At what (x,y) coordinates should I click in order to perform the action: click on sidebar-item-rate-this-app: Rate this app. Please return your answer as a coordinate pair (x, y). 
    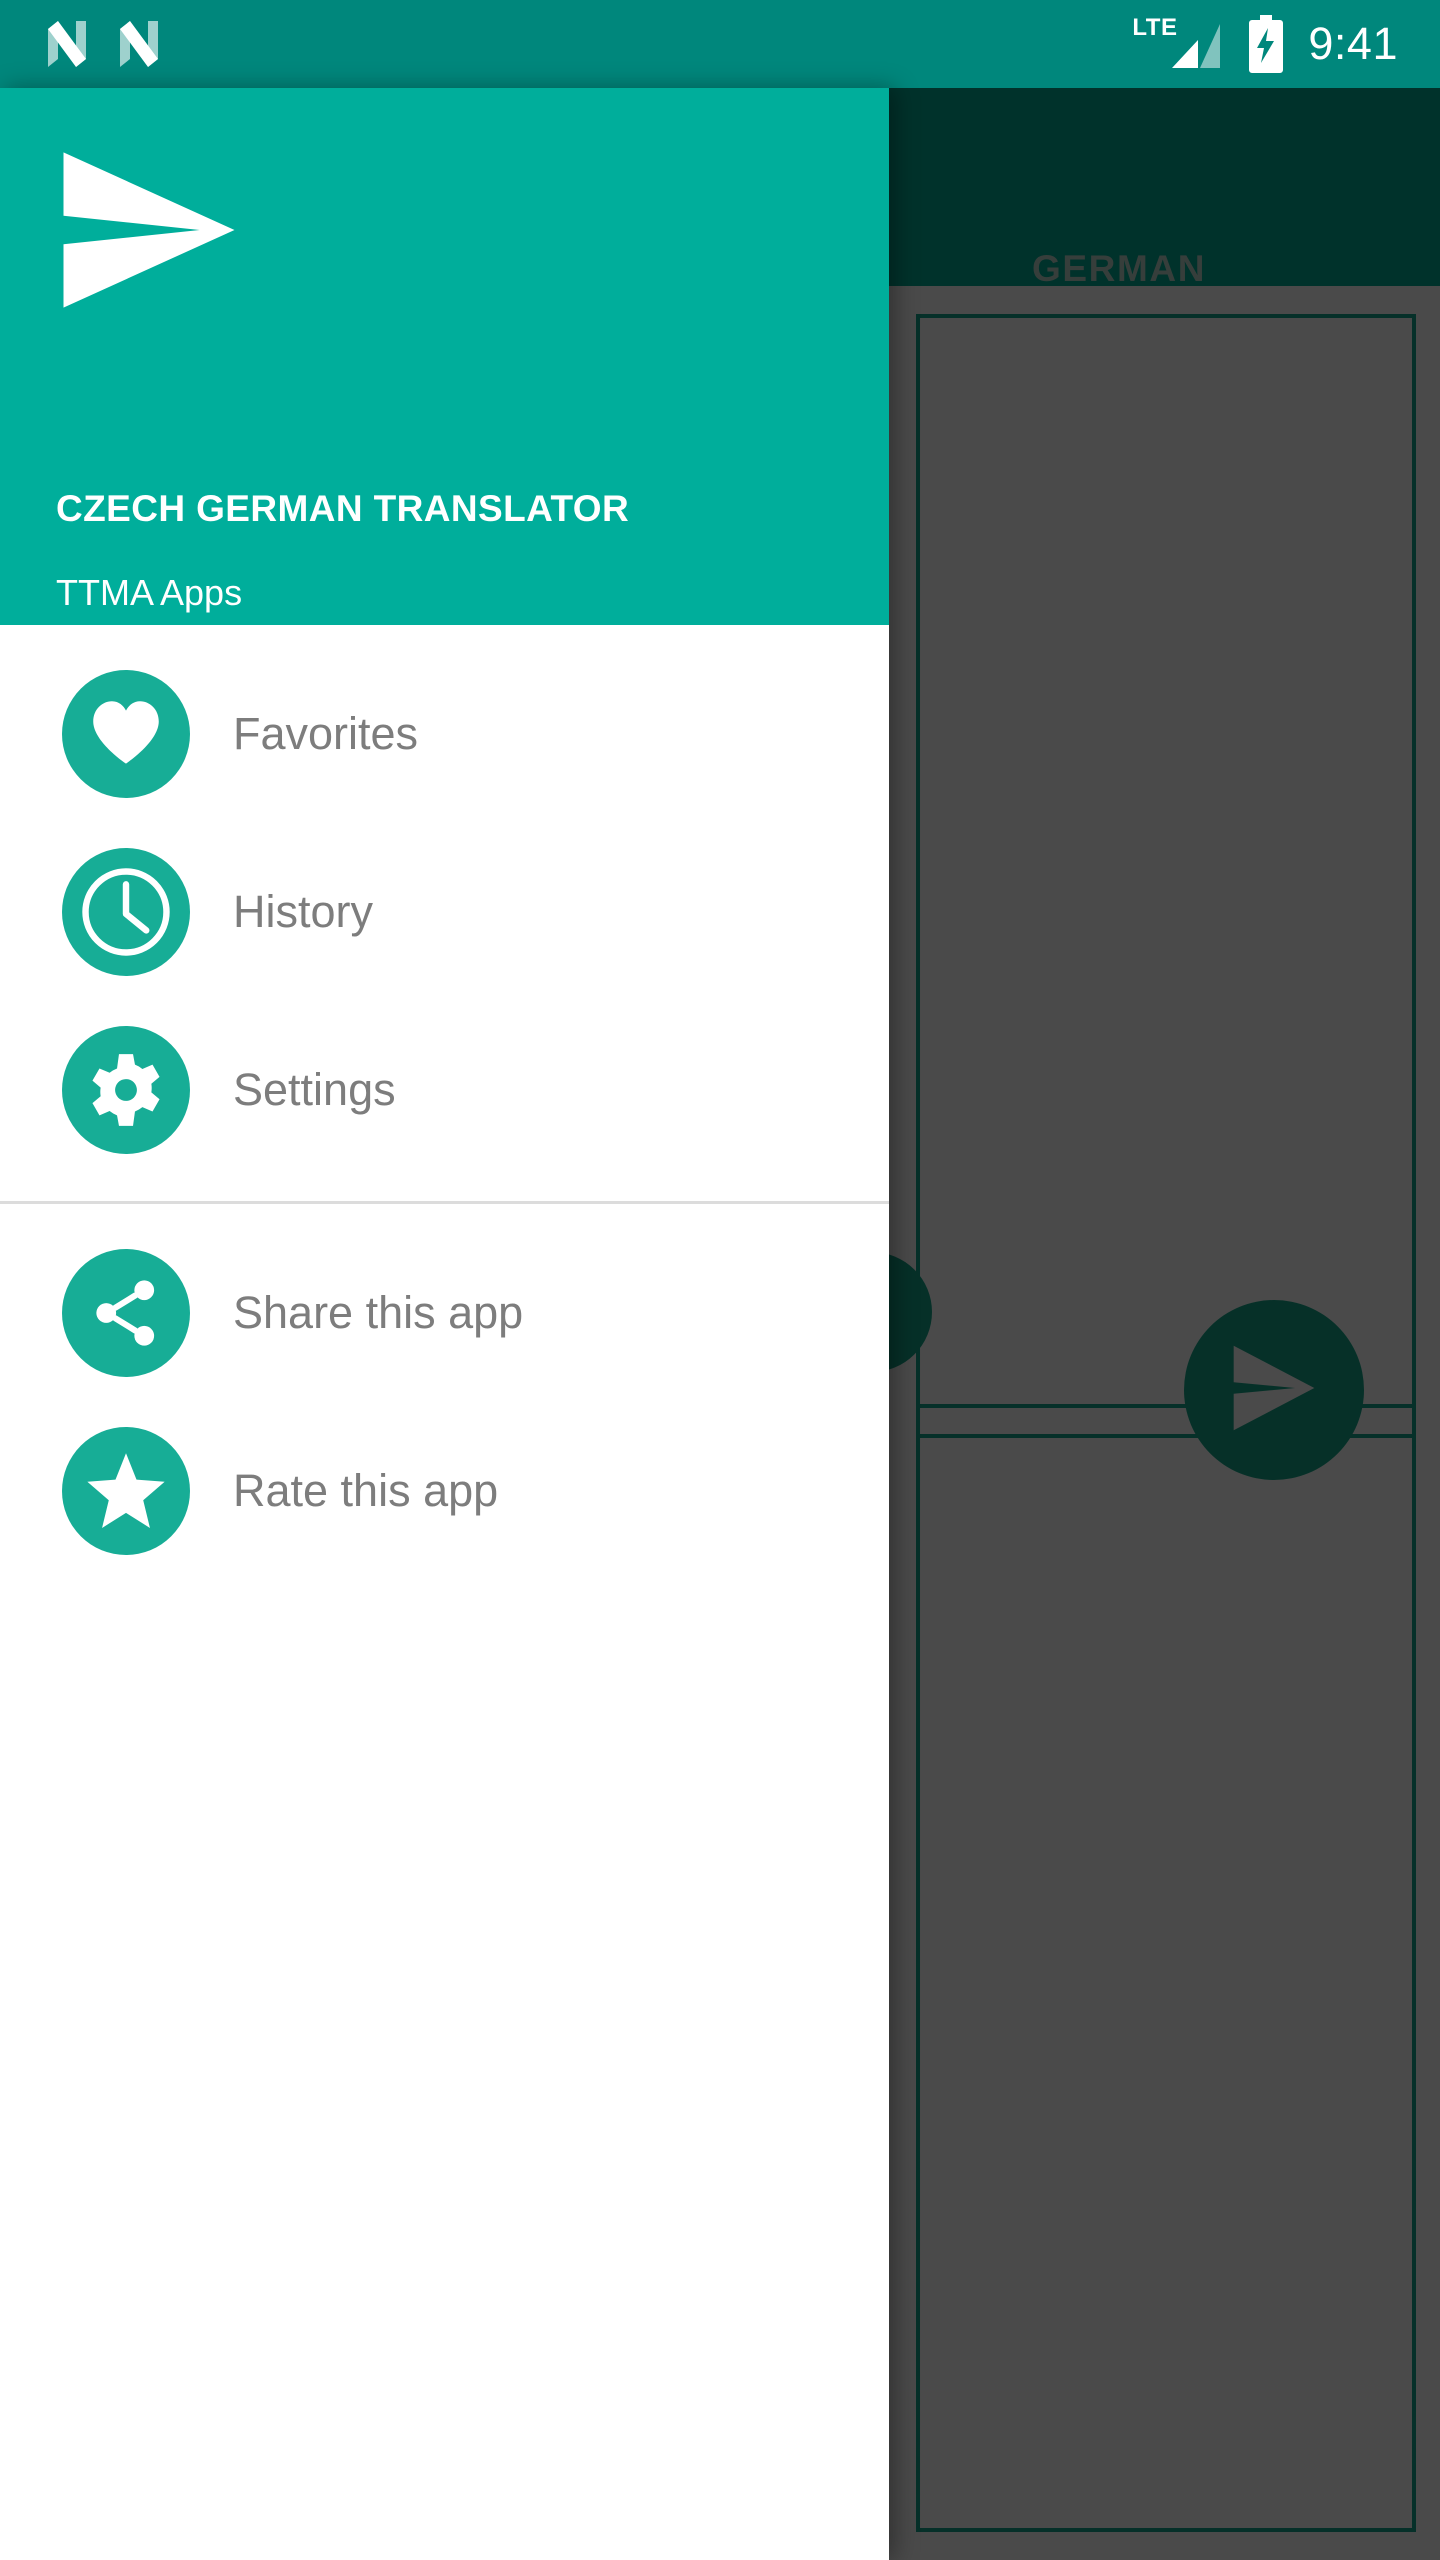
    Looking at the image, I should click on (444, 1491).